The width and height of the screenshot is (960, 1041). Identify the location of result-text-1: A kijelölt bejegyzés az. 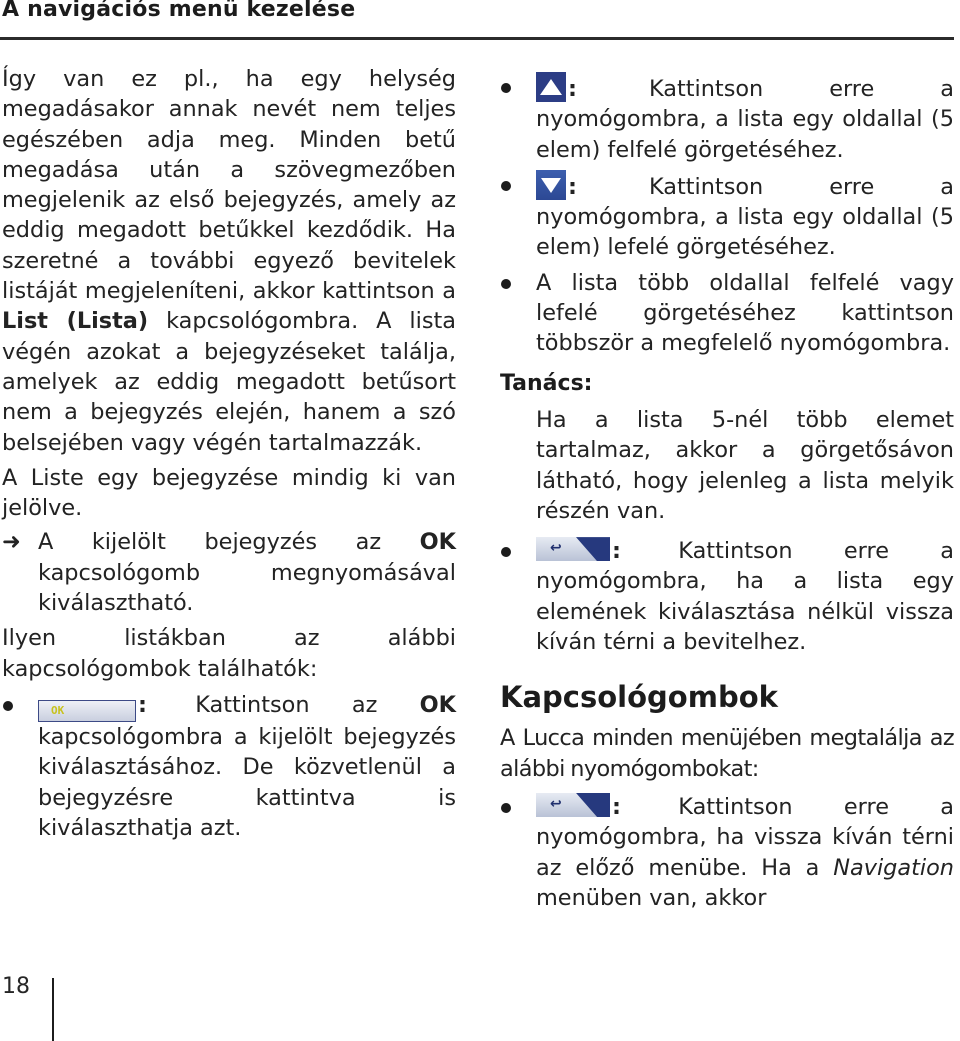
(229, 542).